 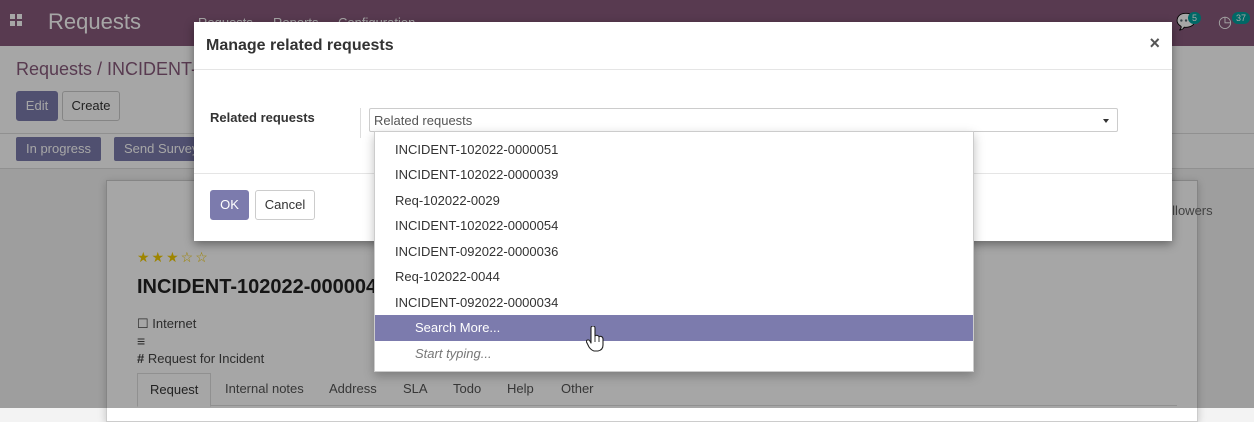 What do you see at coordinates (674, 201) in the screenshot?
I see `dropdown-option: Req-102022-0029` at bounding box center [674, 201].